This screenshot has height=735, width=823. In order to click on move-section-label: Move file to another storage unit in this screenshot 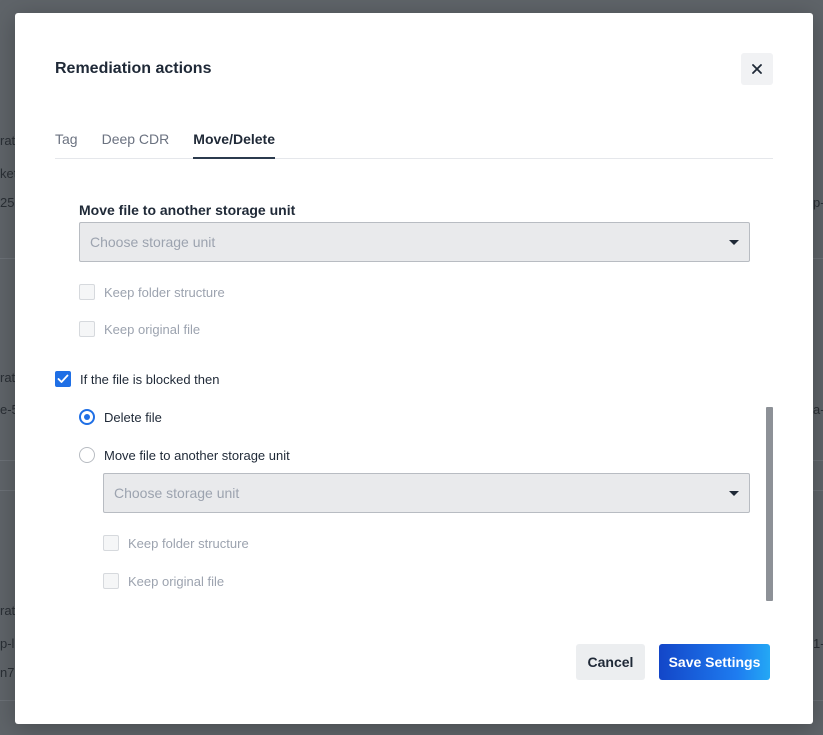, I will do `click(187, 210)`.